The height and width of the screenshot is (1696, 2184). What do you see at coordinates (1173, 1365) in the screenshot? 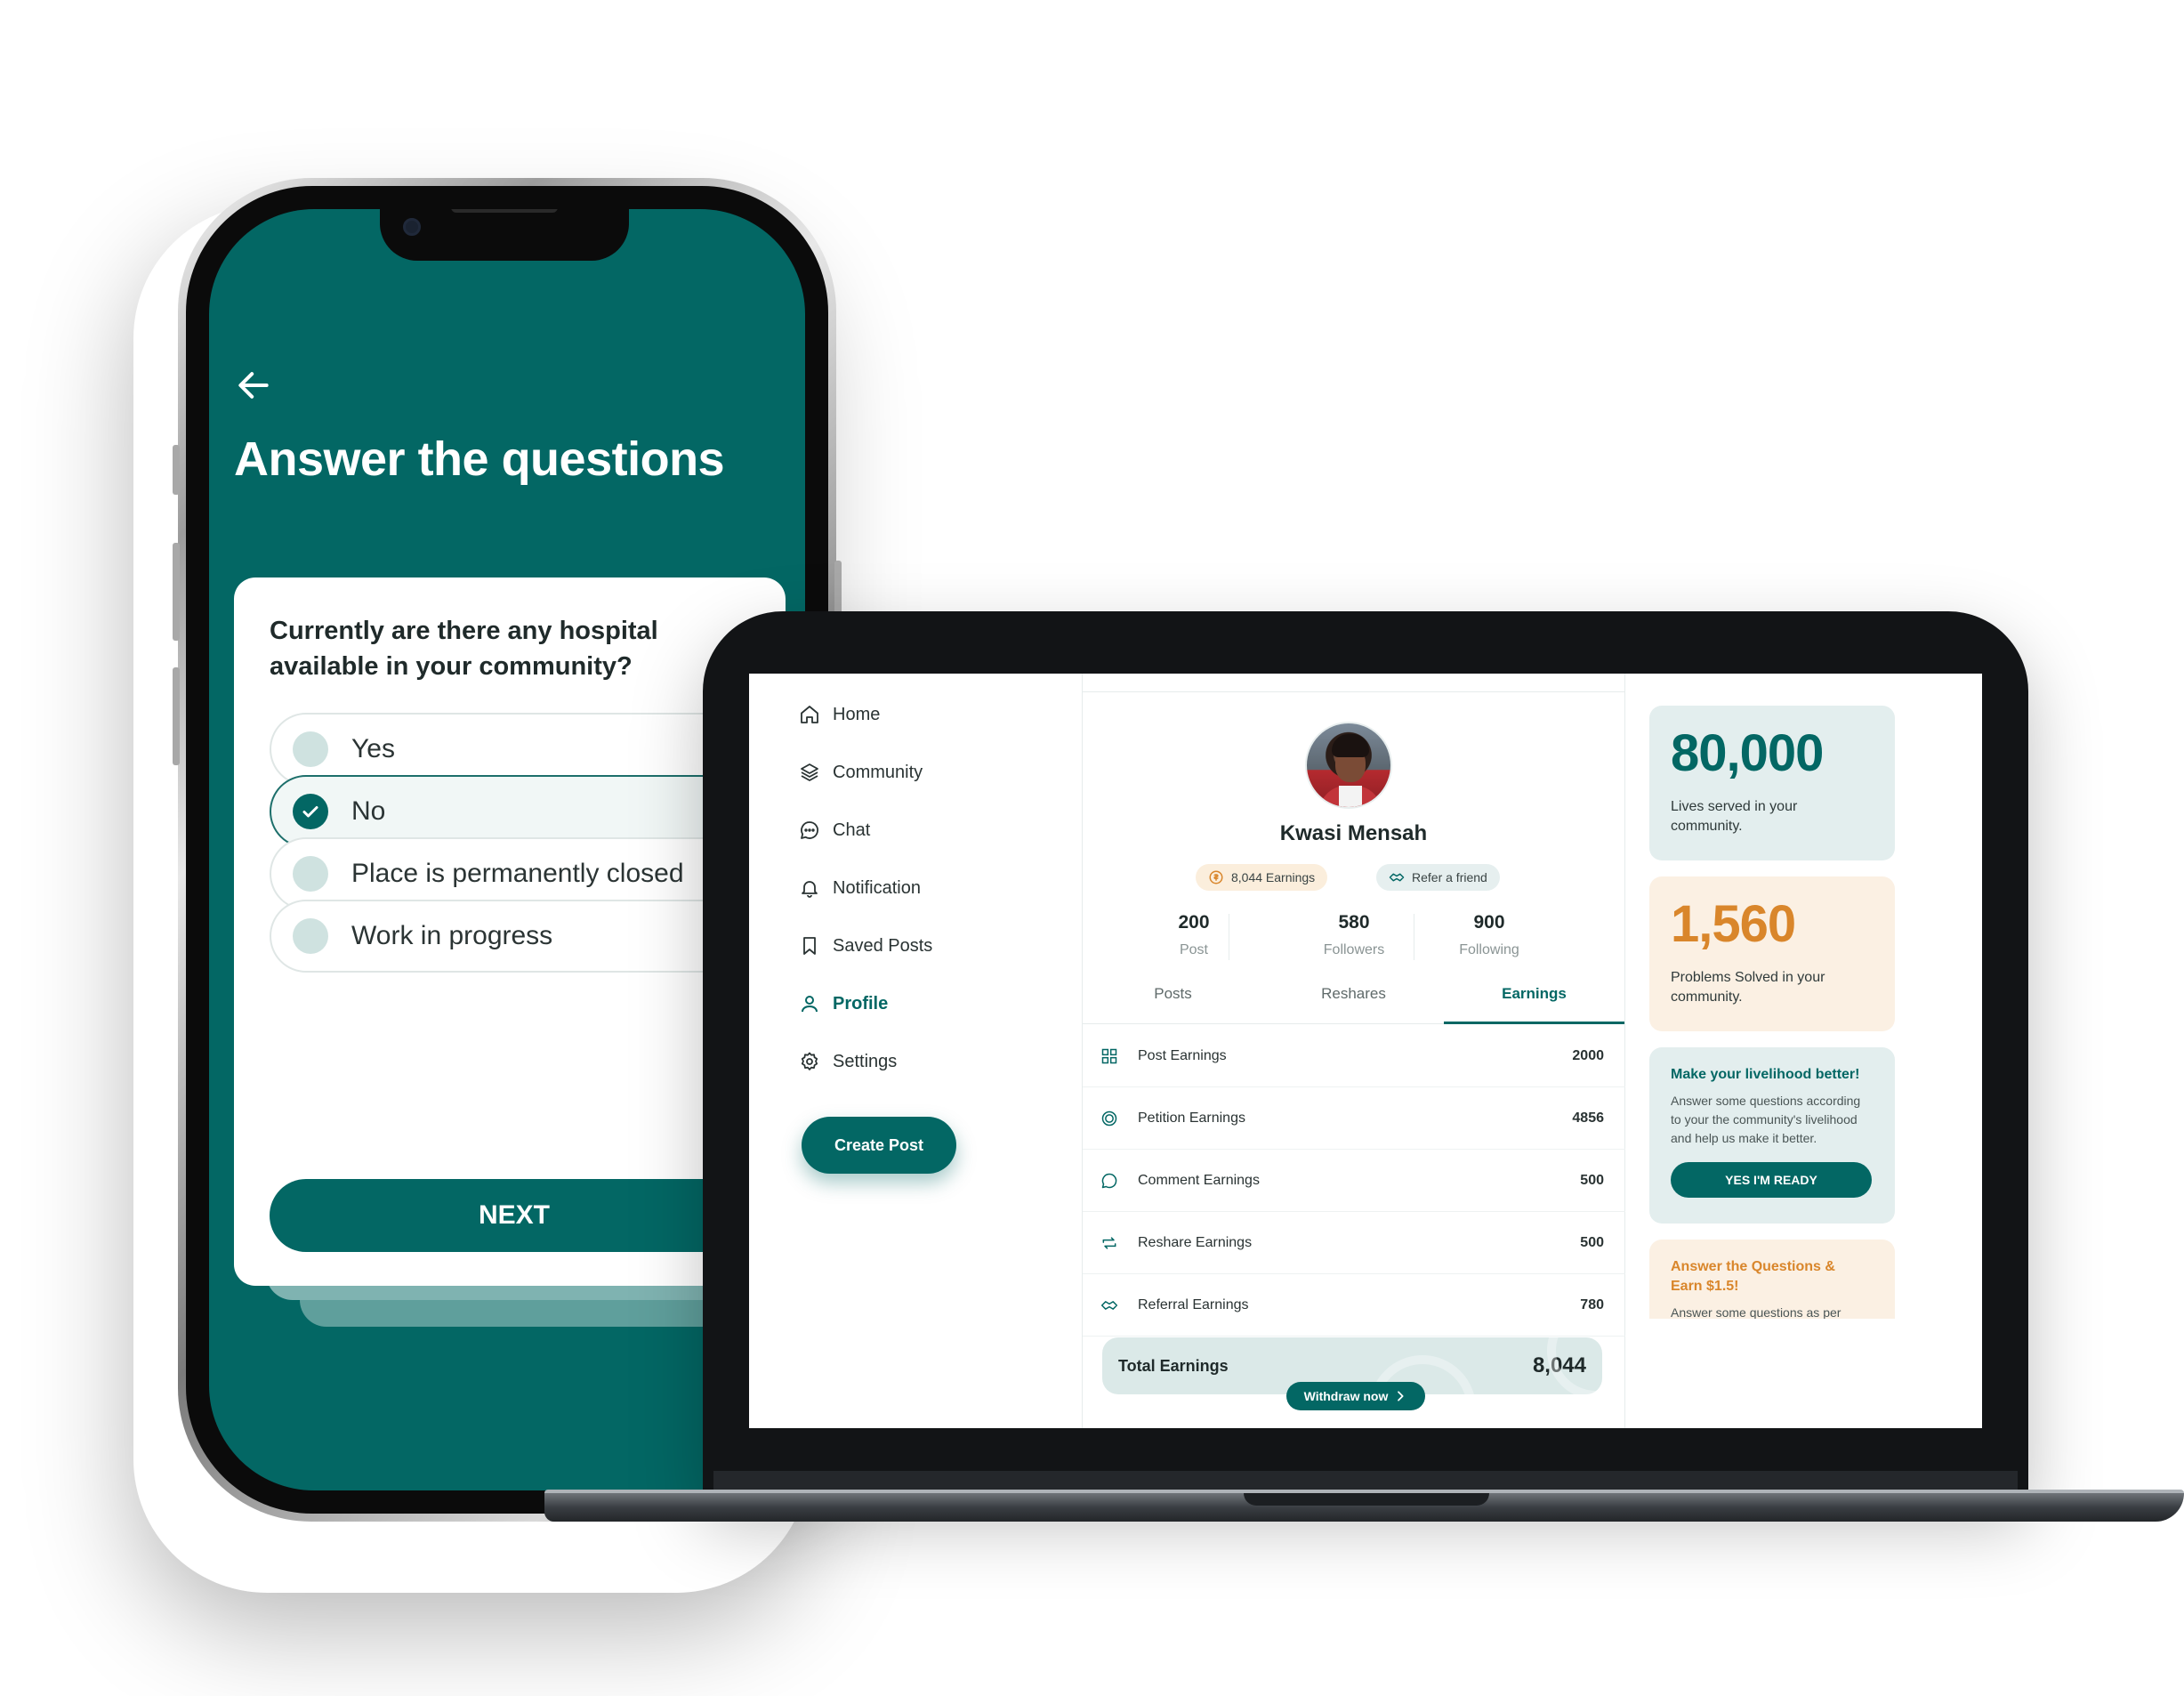
I see `total-earnings-label: Total Earnings` at bounding box center [1173, 1365].